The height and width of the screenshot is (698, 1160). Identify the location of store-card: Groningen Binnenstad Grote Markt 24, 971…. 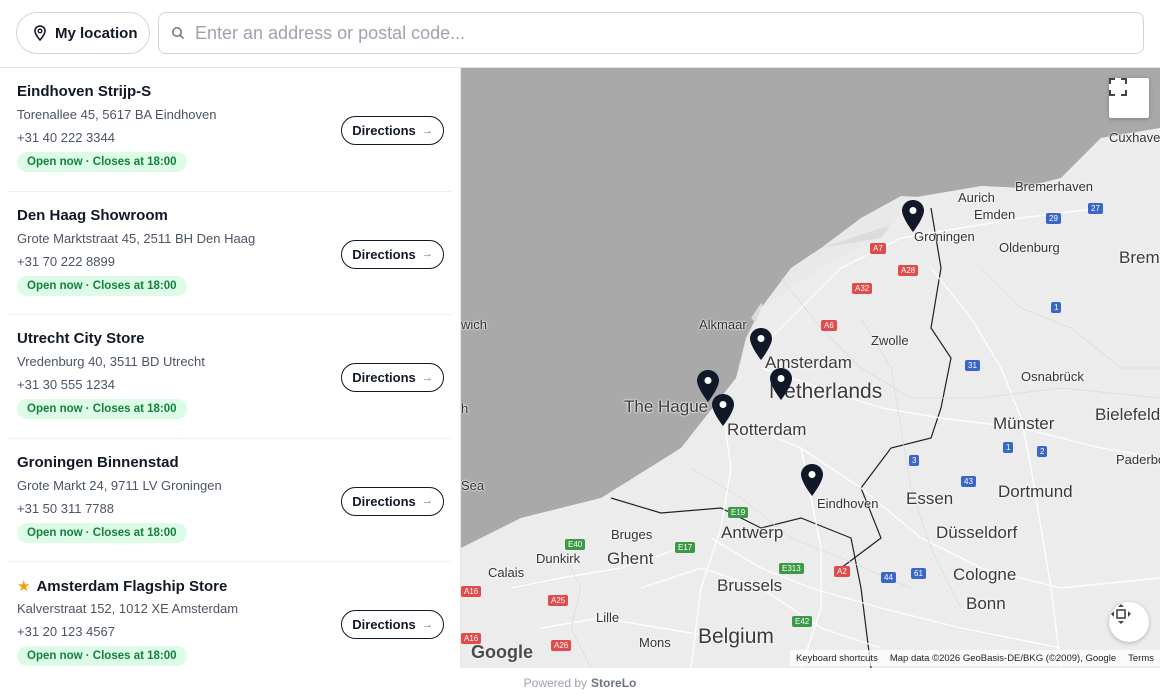
(230, 500).